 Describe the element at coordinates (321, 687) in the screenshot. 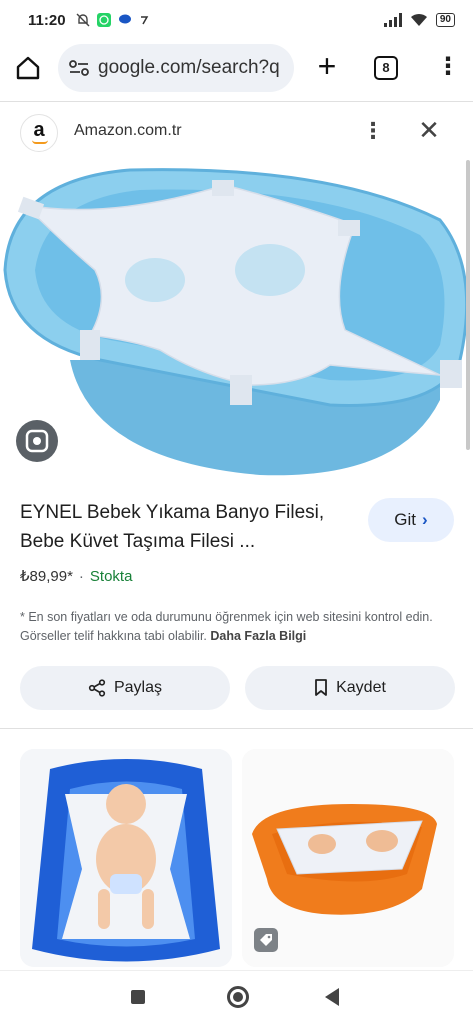

I see `bookmark-icon` at that location.